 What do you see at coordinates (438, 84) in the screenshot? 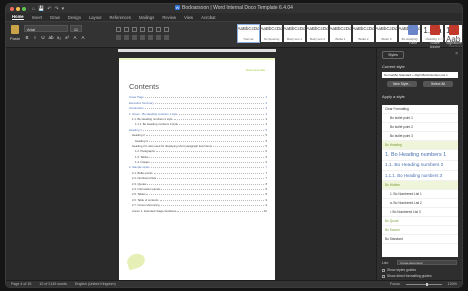
I see `select-all-button: Select All` at bounding box center [438, 84].